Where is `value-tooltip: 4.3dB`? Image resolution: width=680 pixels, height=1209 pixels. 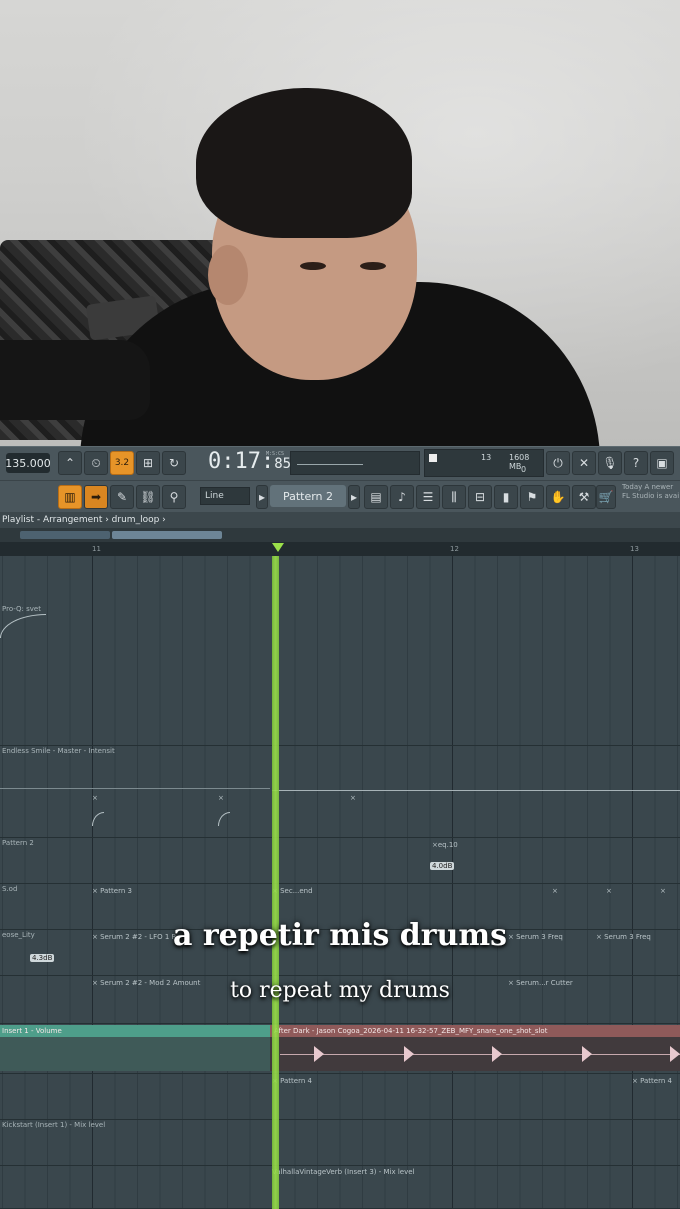 value-tooltip: 4.3dB is located at coordinates (42, 958).